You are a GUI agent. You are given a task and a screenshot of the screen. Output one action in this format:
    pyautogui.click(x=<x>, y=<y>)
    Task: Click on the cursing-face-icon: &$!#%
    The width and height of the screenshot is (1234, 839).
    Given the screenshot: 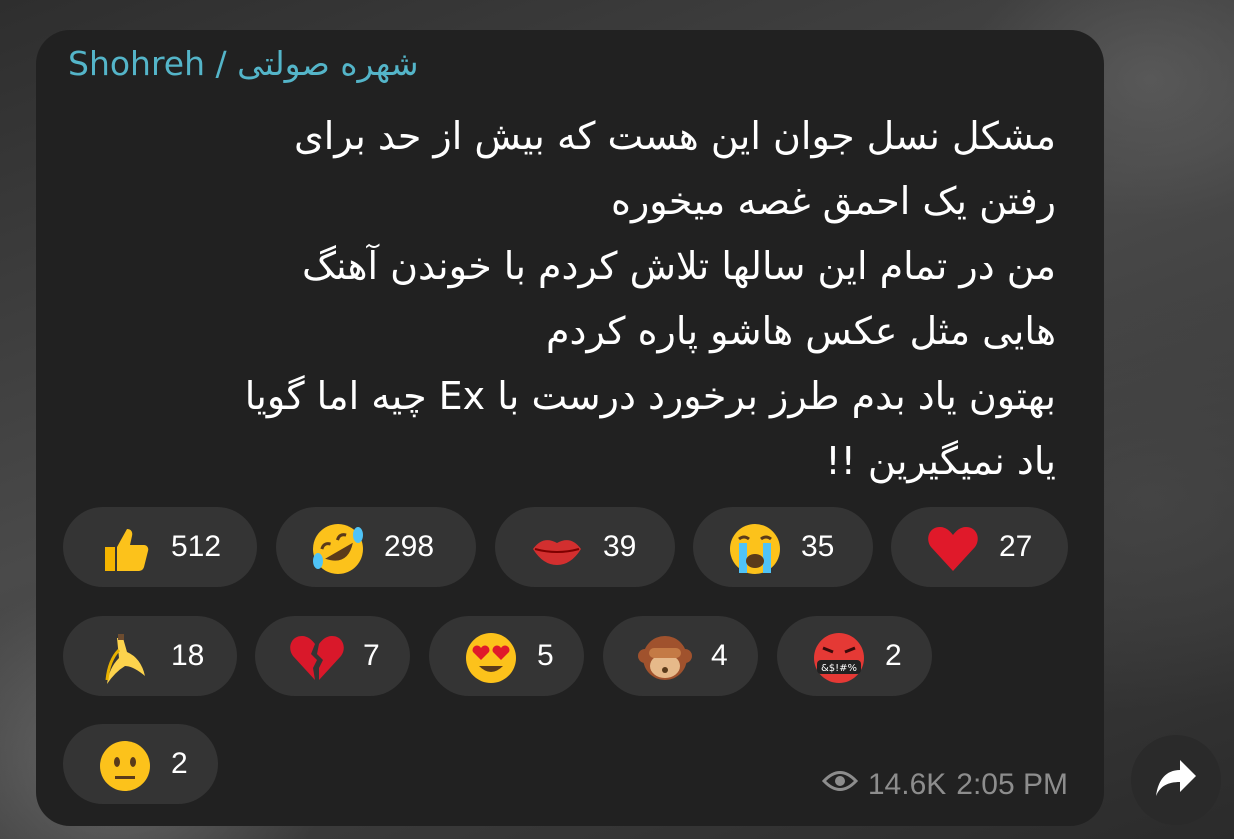 What is the action you would take?
    pyautogui.click(x=839, y=658)
    